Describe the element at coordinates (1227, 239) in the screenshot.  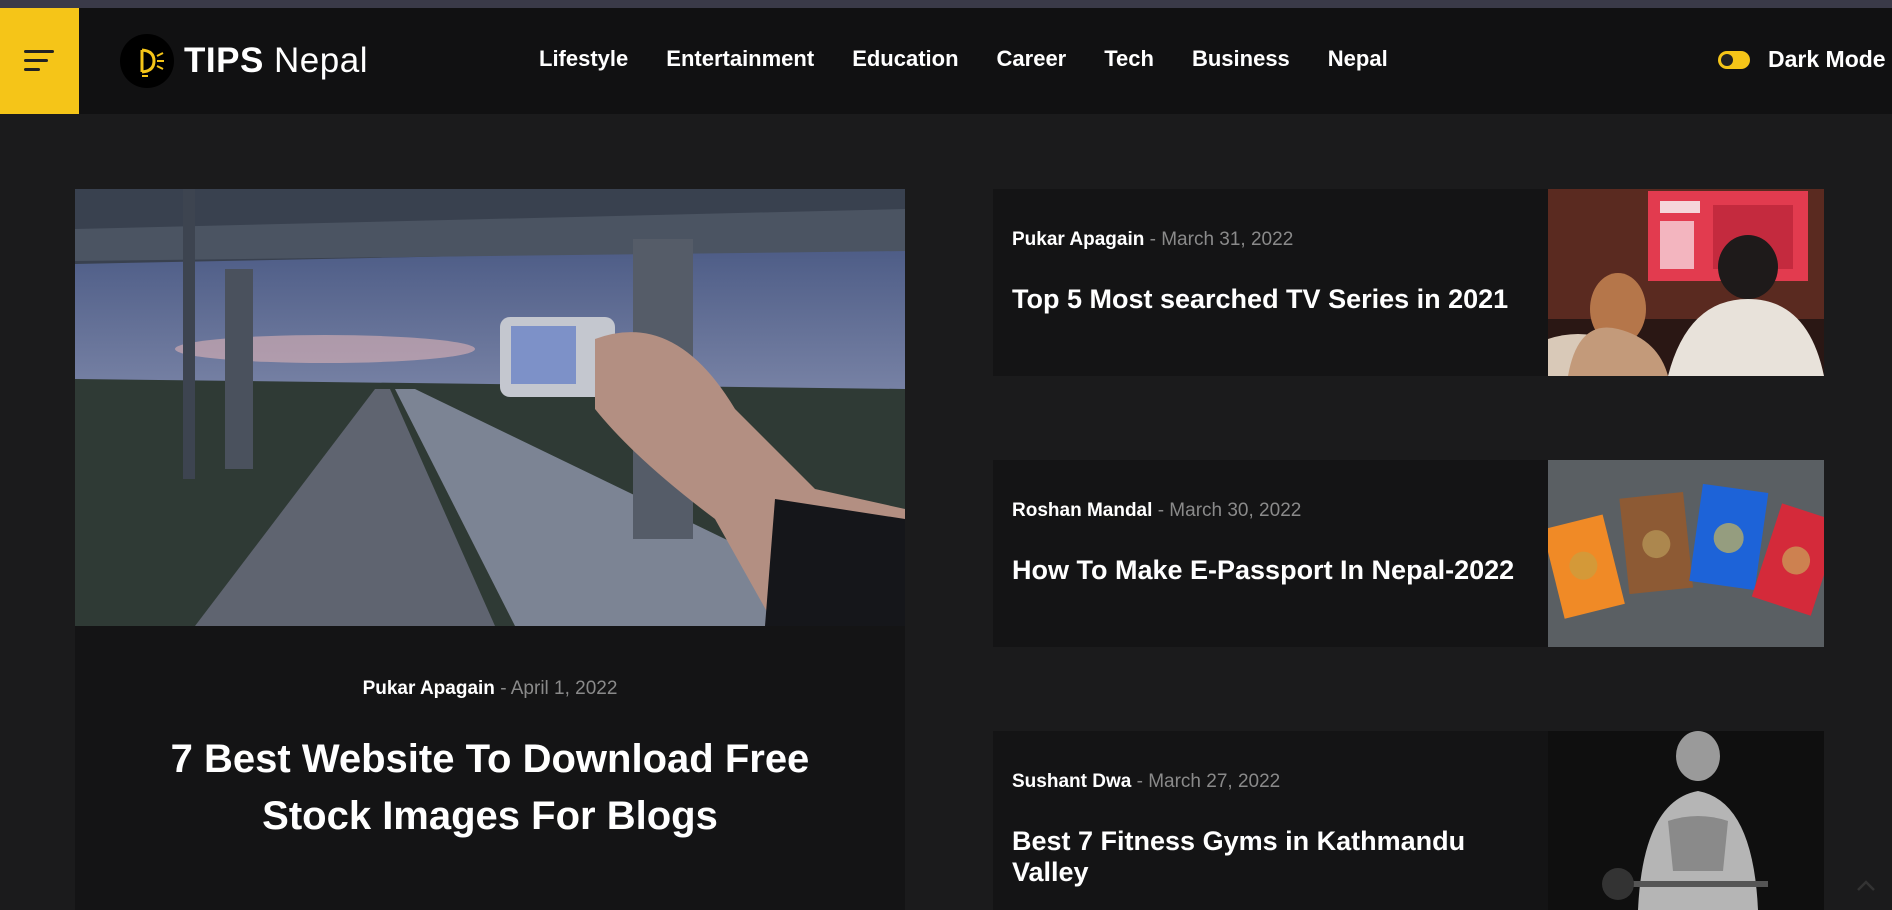
I see `post-date: March 31, 2022` at that location.